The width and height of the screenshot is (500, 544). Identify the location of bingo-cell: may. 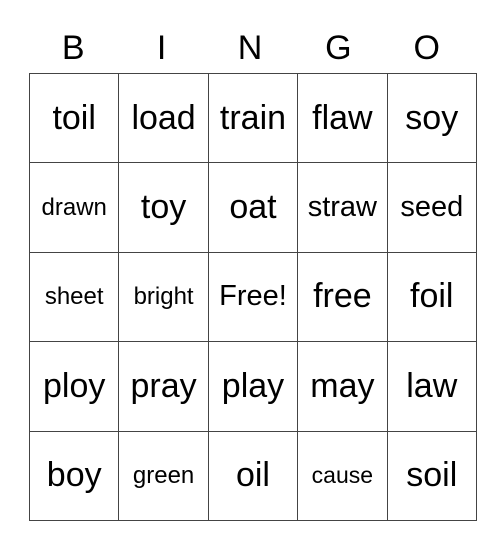
(342, 386).